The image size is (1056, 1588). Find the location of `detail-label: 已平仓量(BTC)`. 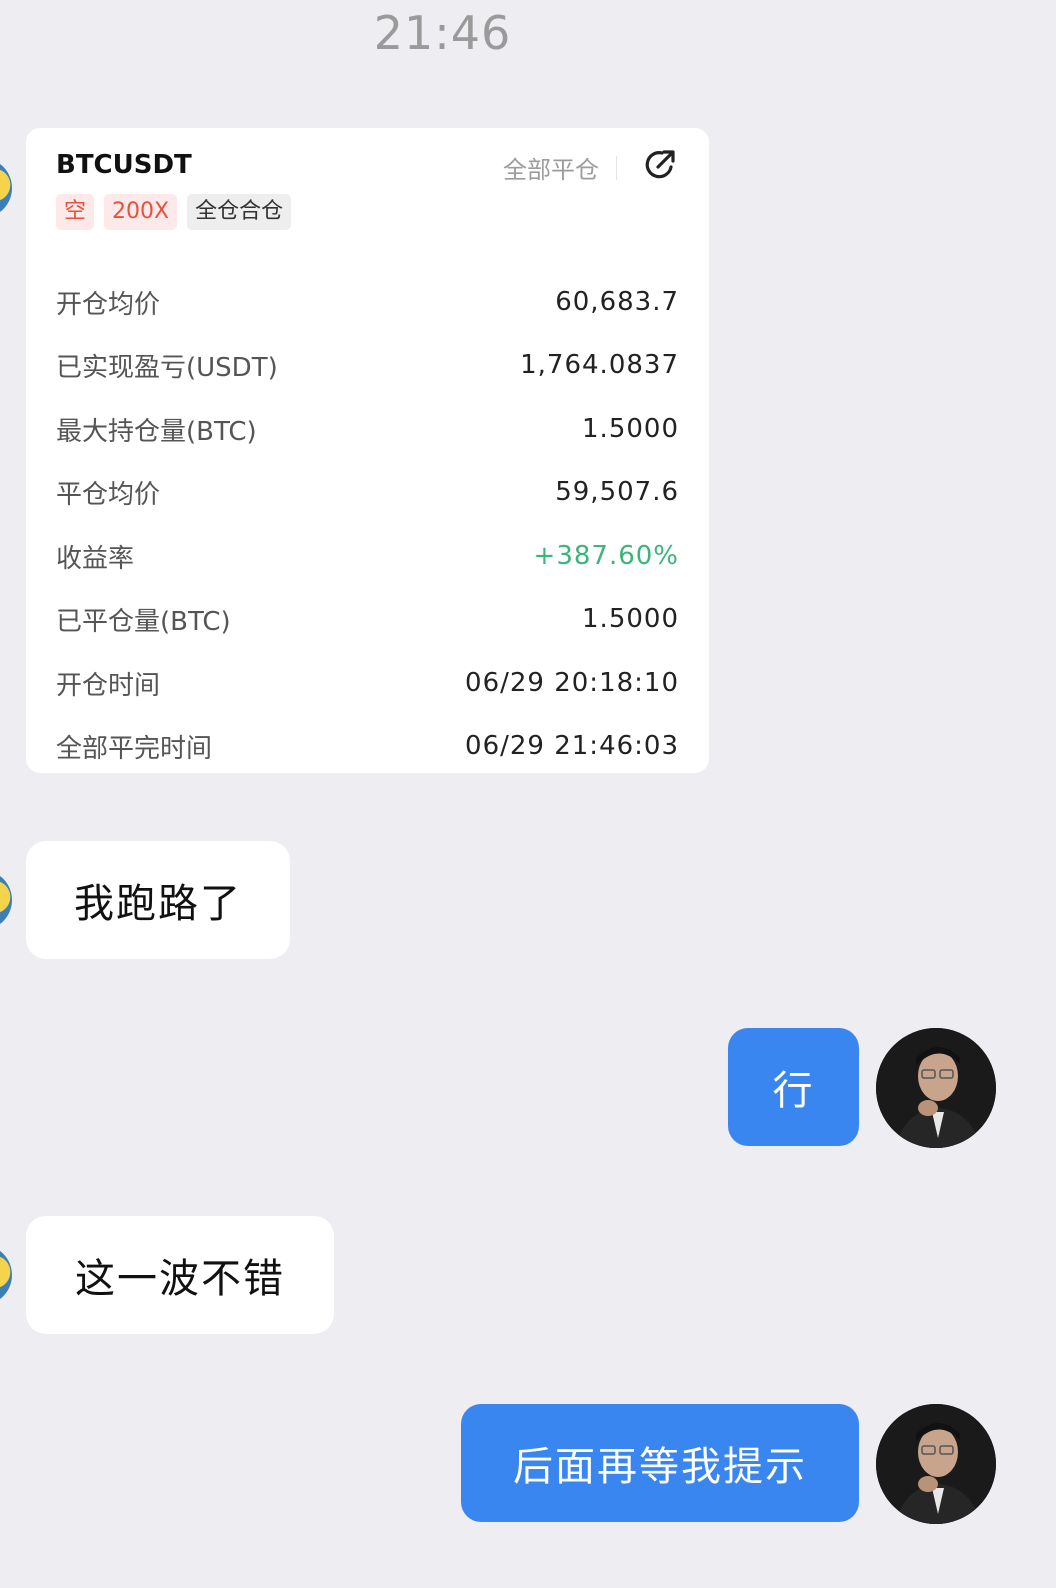

detail-label: 已平仓量(BTC) is located at coordinates (143, 621).